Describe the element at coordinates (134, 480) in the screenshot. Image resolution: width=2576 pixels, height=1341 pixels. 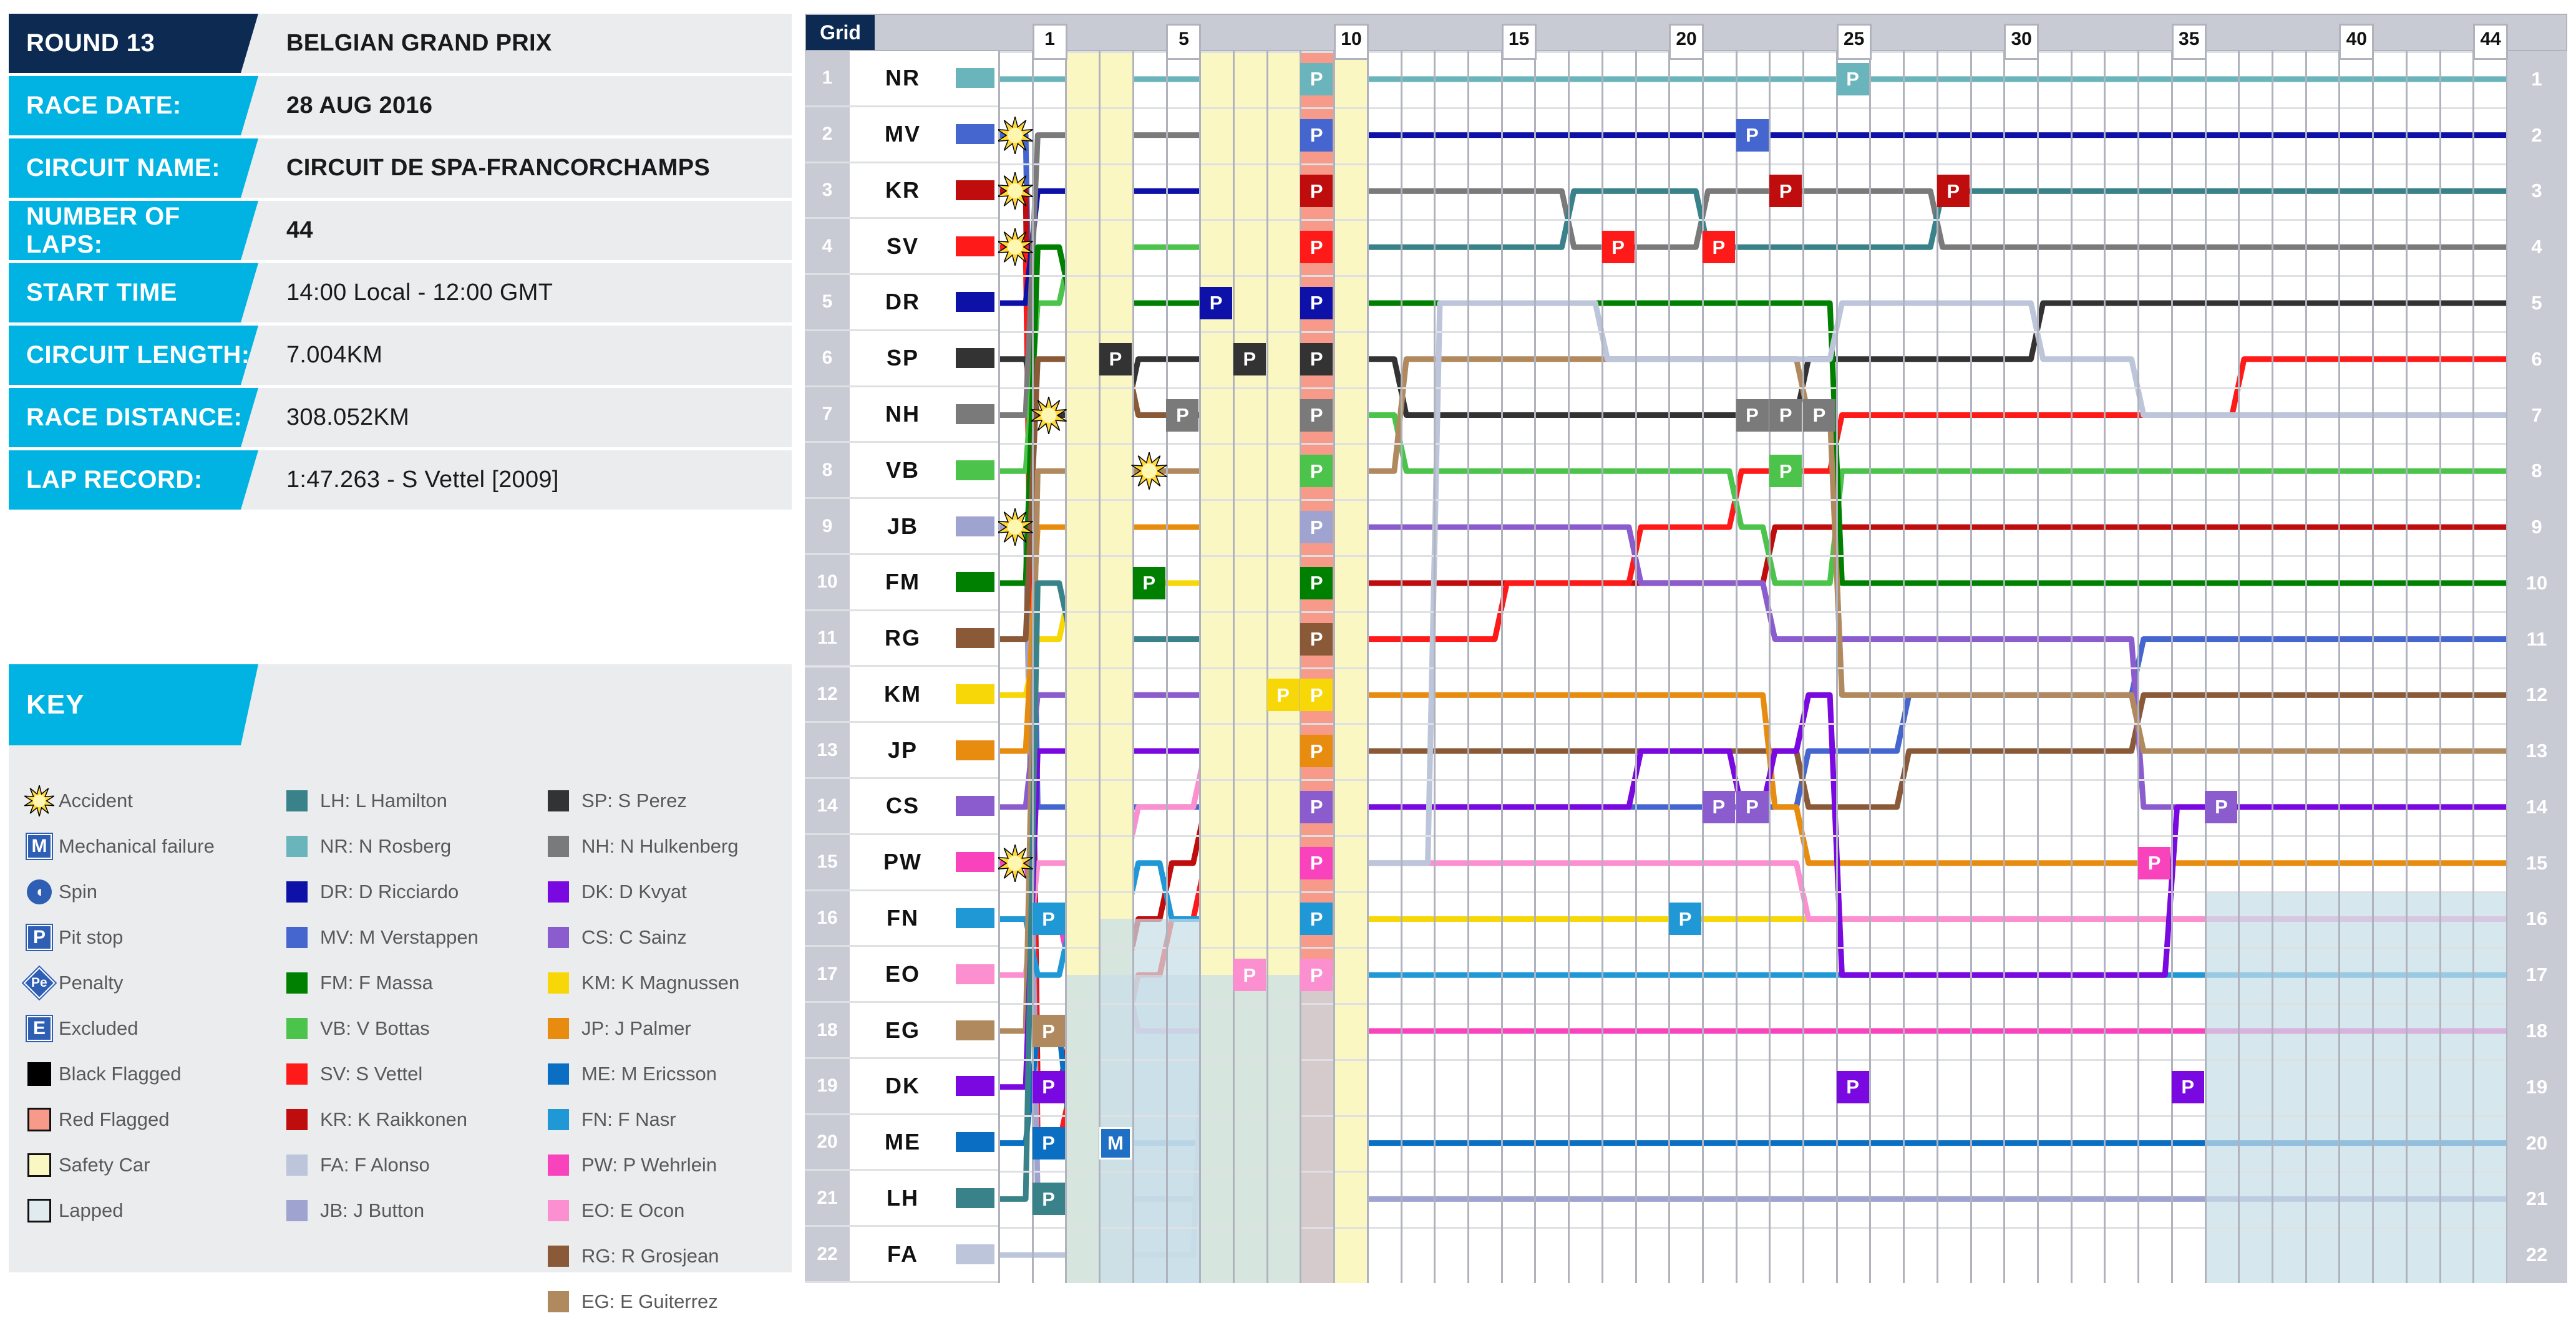
I see `race-info-label: LAP RECORD:` at that location.